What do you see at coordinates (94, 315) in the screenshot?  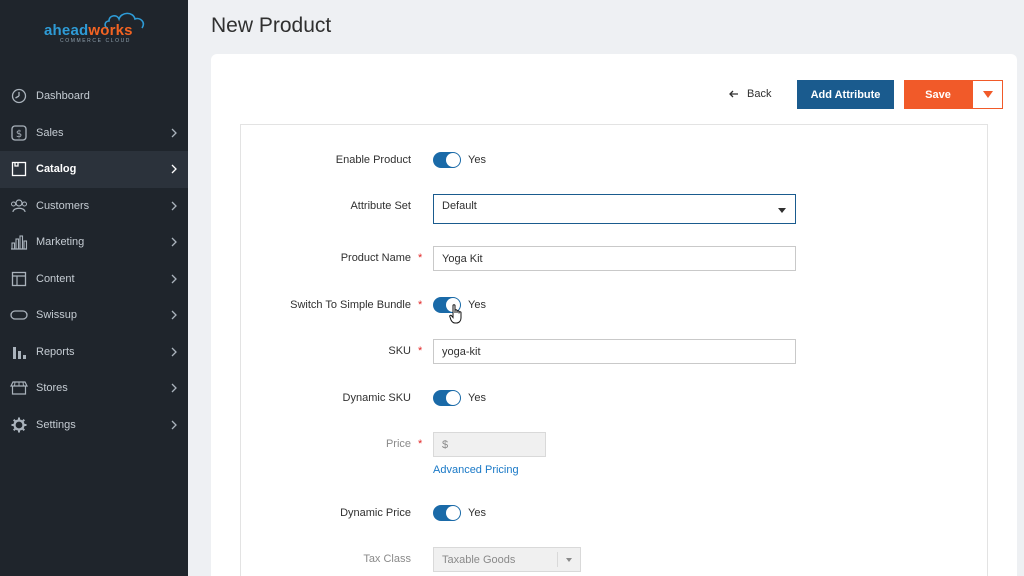 I see `sidebar-item-swissup: Swissup` at bounding box center [94, 315].